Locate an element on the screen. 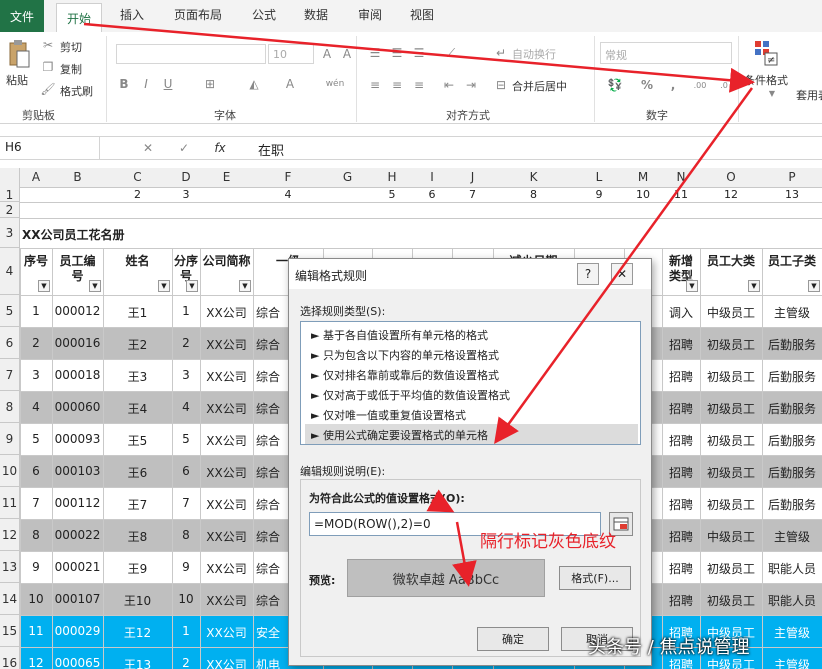  watermark: 头条号 / 焦点说管理 is located at coordinates (669, 647).